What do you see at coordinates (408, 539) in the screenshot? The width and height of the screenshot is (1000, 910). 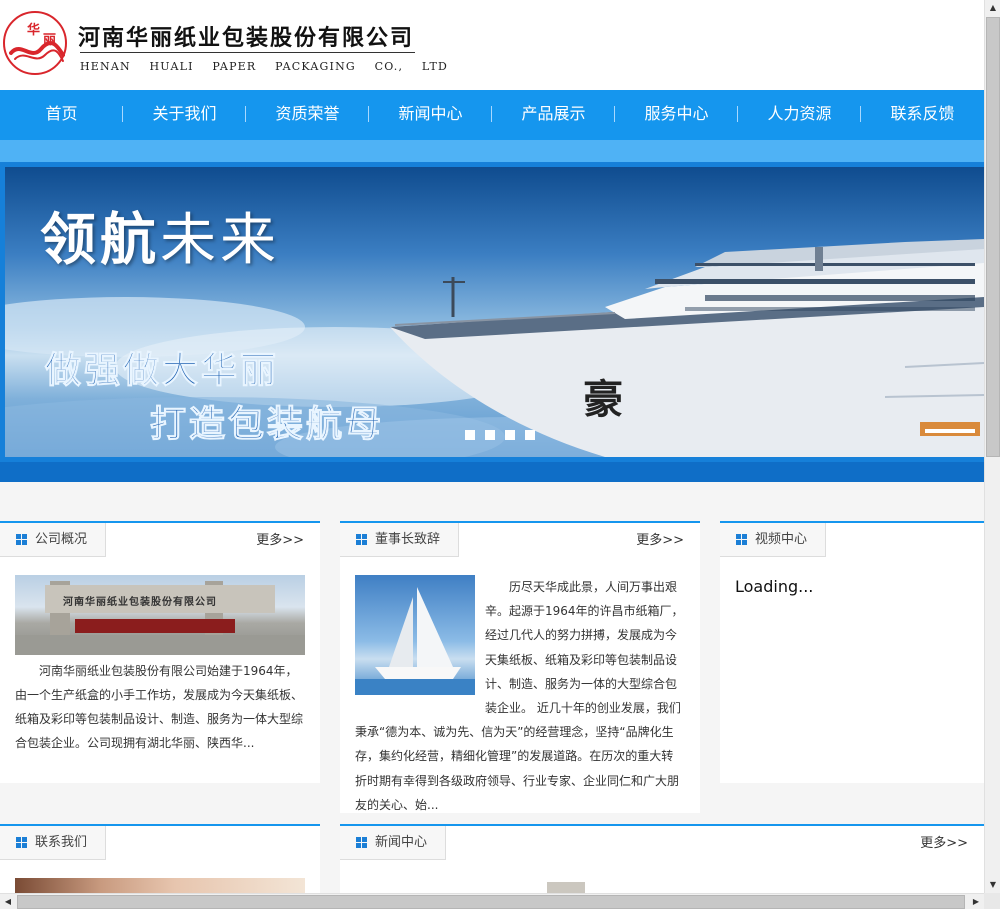 I see `panel-title: 董事长致辞` at bounding box center [408, 539].